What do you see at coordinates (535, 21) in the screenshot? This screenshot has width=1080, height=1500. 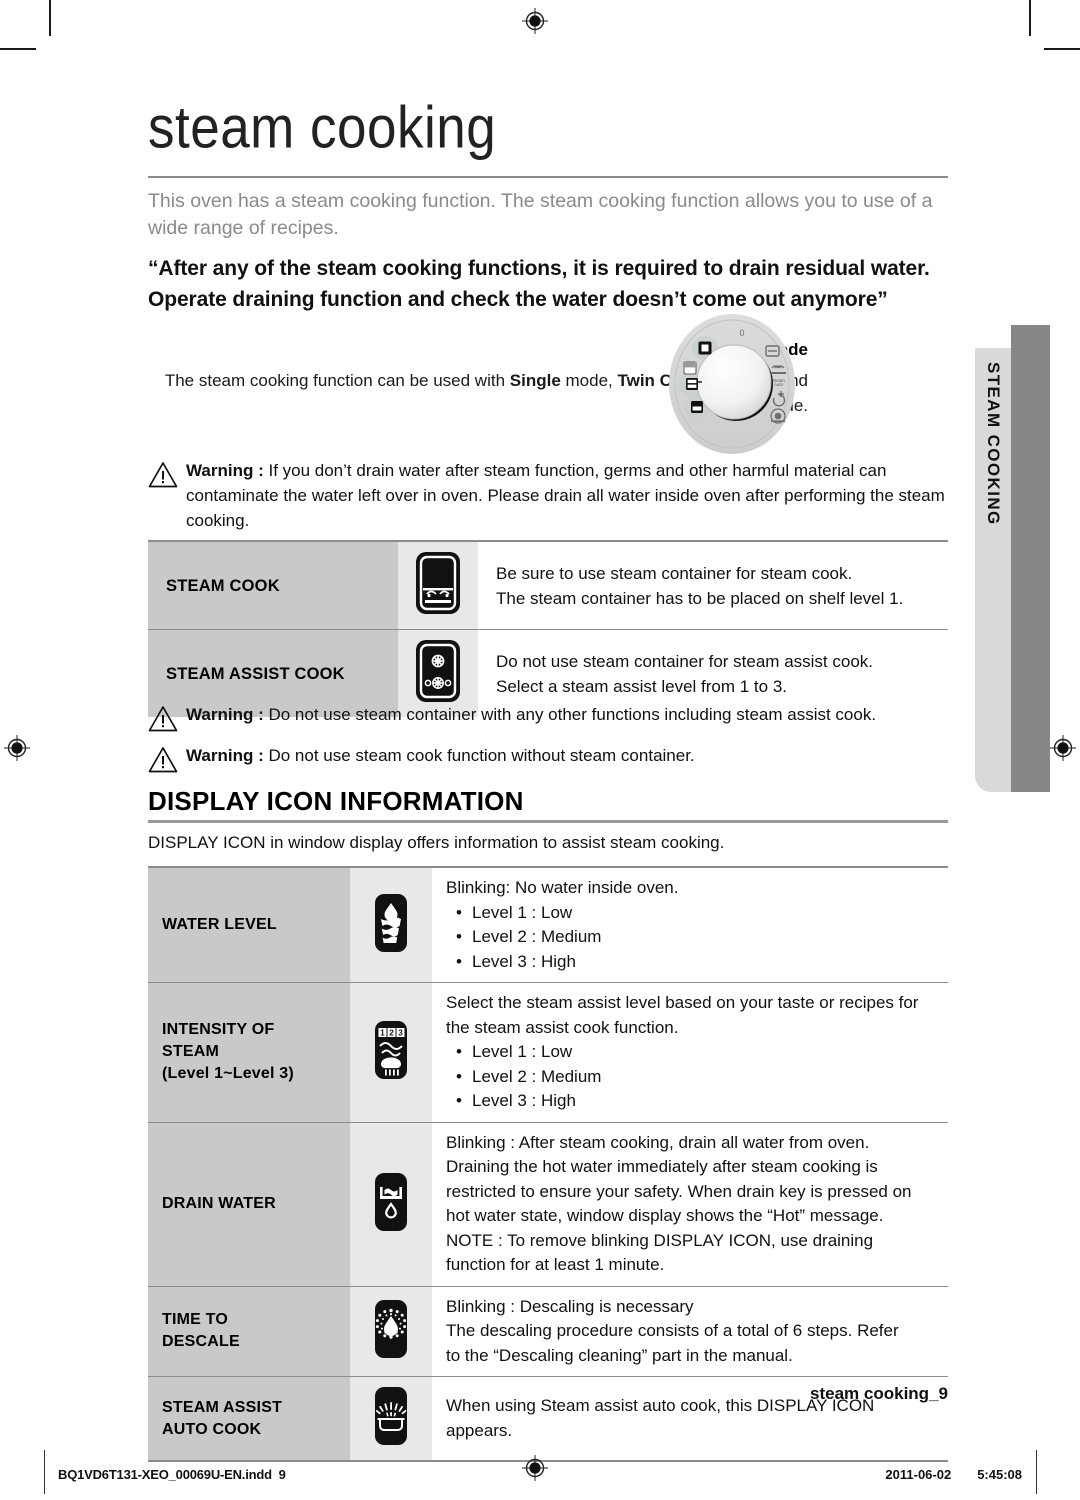 I see `registration-mark-top` at bounding box center [535, 21].